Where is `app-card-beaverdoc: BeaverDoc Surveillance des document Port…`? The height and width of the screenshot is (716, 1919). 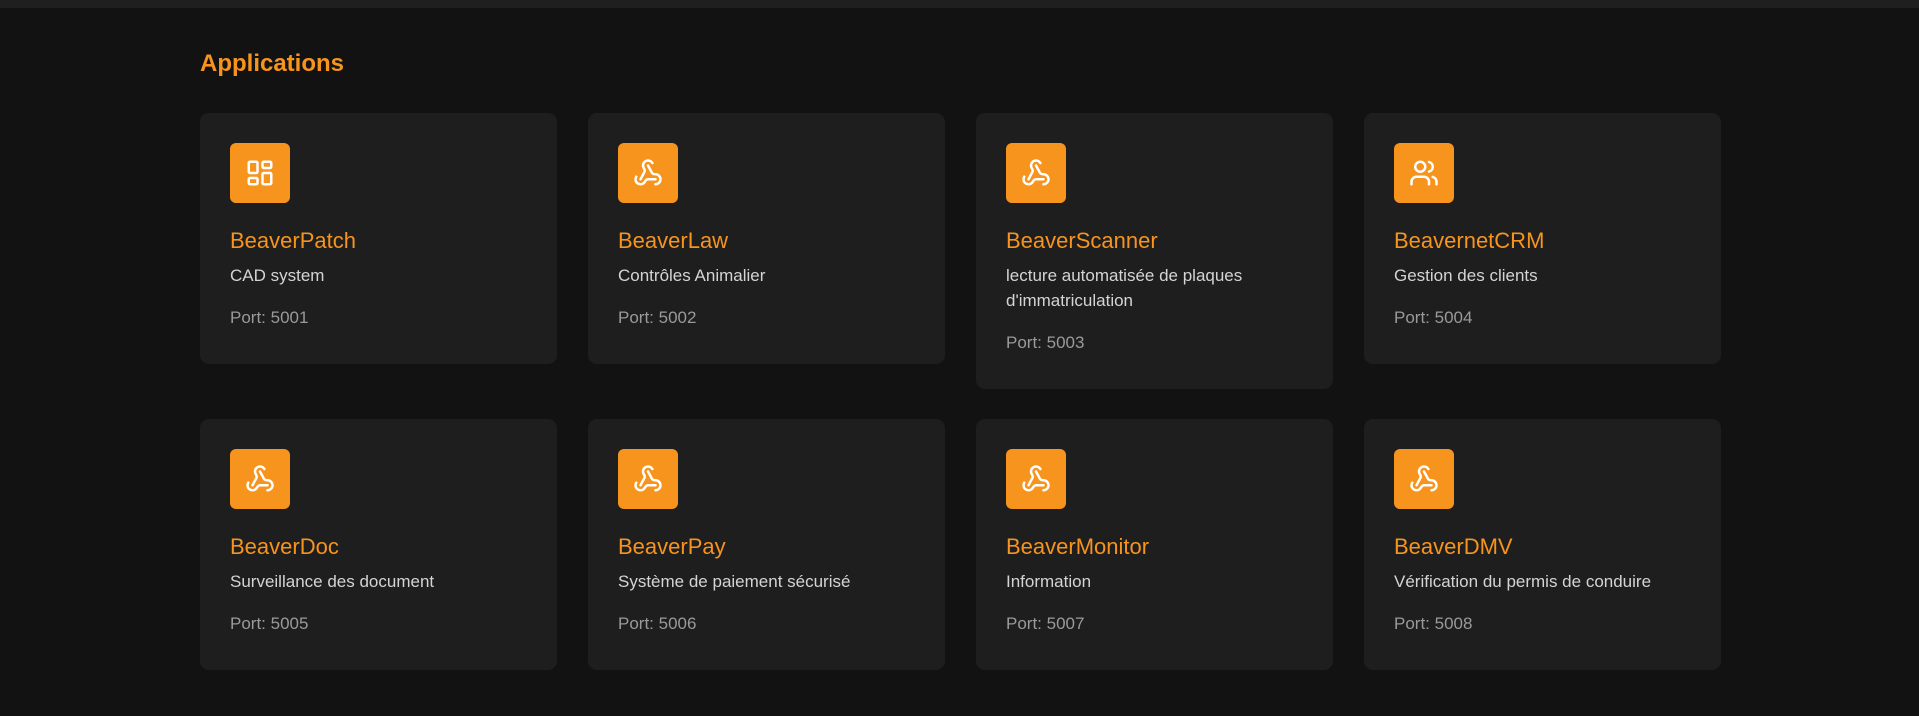 app-card-beaverdoc: BeaverDoc Surveillance des document Port… is located at coordinates (378, 544).